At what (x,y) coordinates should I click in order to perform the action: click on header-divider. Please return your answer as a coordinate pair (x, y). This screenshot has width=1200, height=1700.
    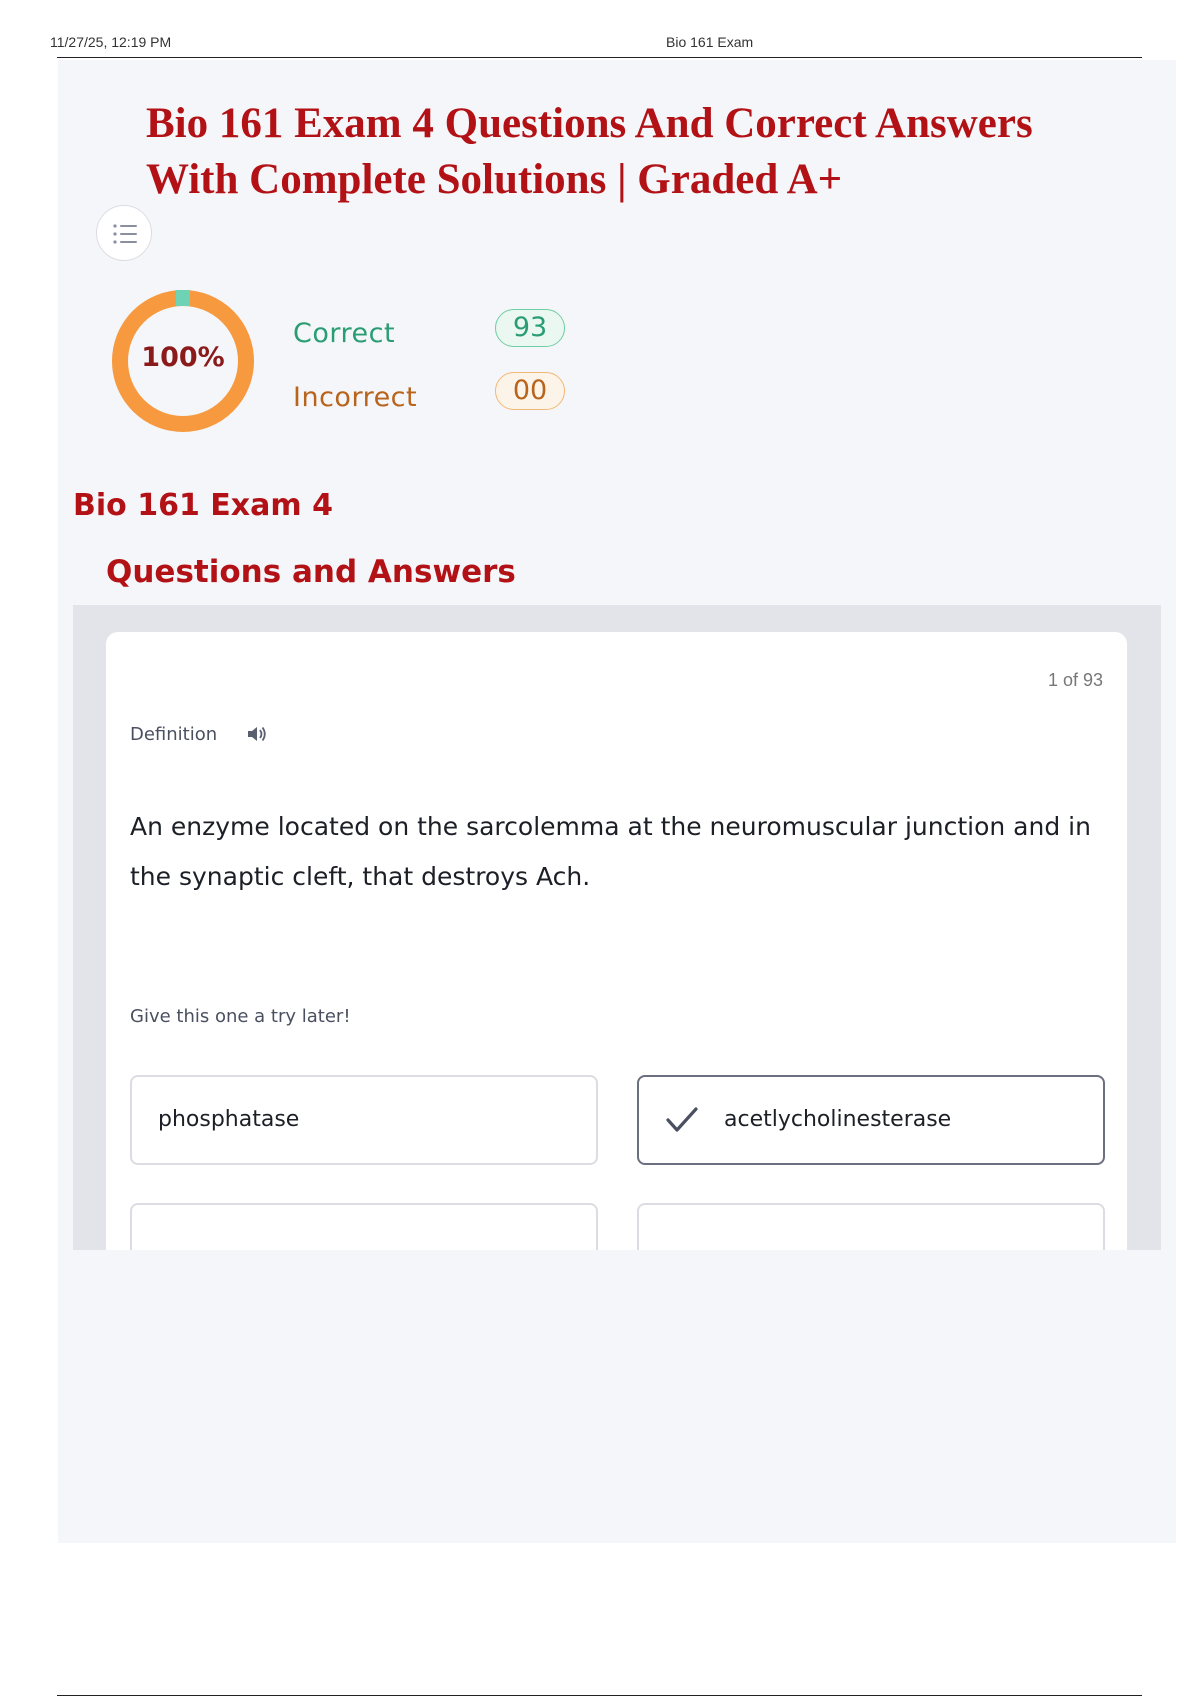
    Looking at the image, I should click on (599, 57).